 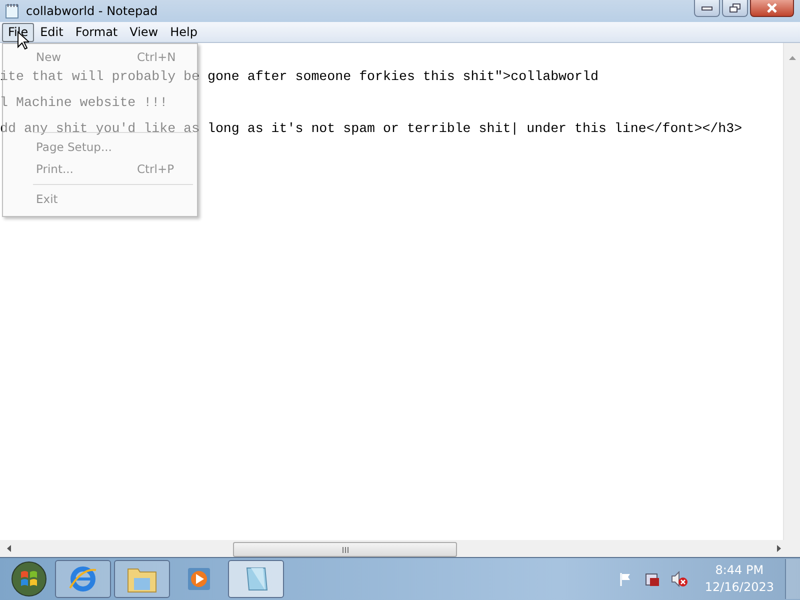 I want to click on scroll-left-icon, so click(x=9, y=548).